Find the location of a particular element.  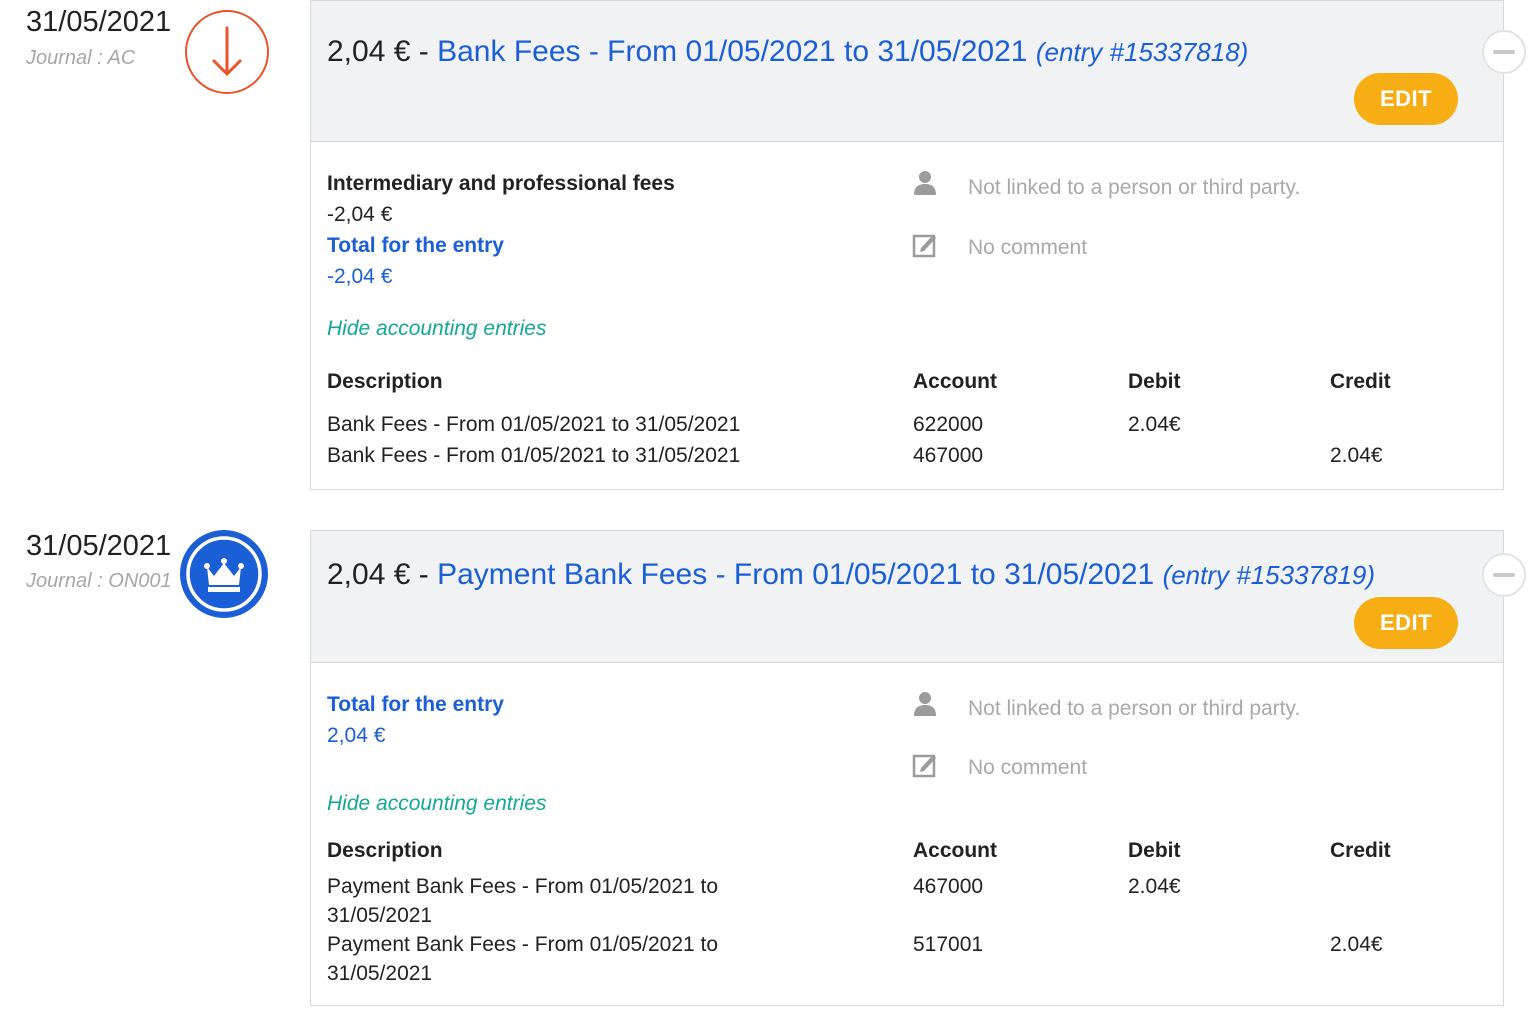

row-account: 517001 is located at coordinates (948, 944).